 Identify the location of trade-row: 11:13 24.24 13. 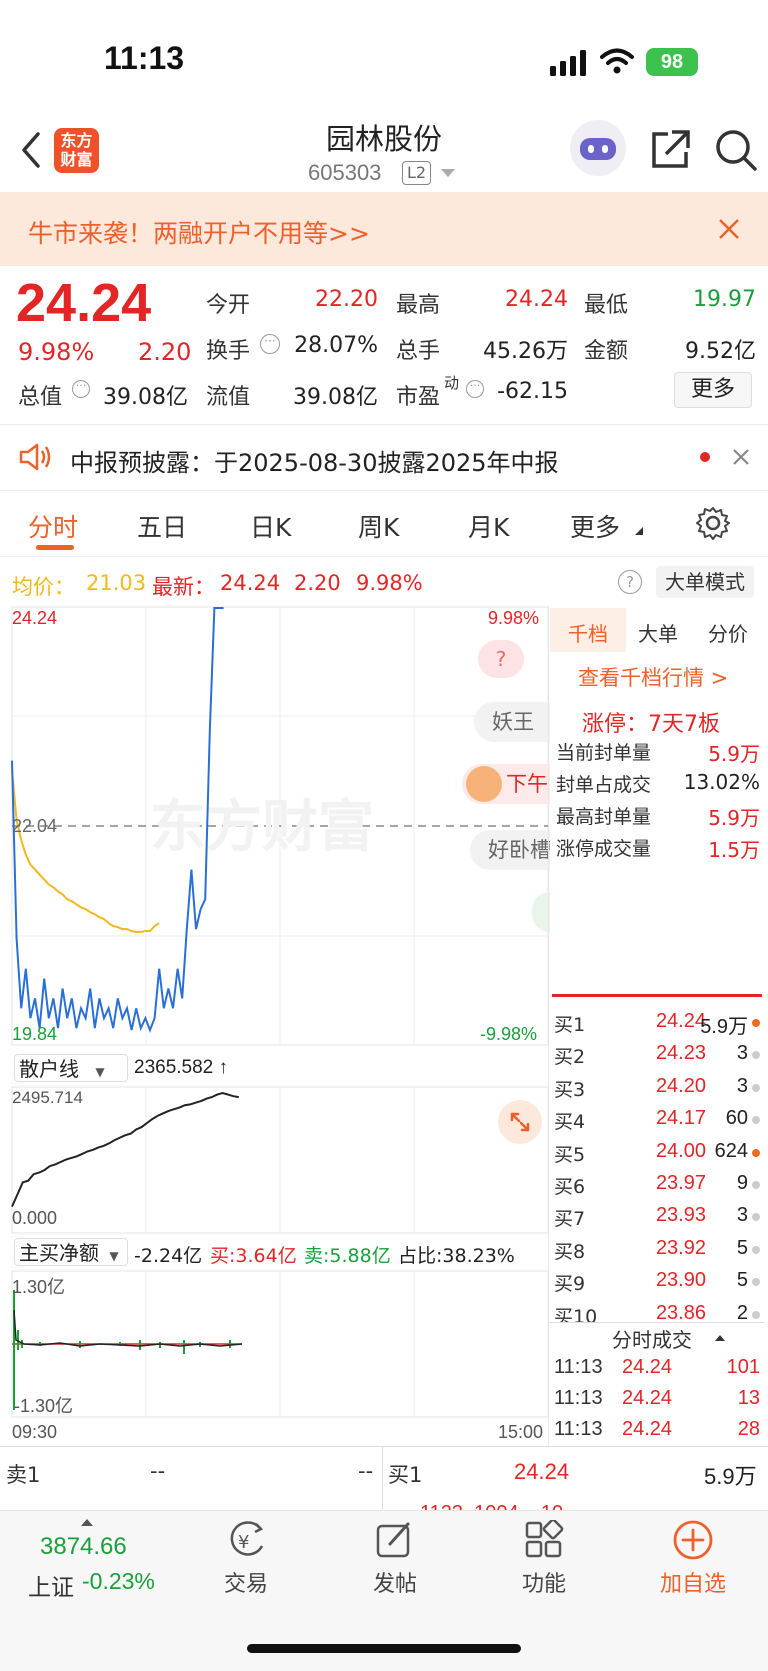
(659, 1400).